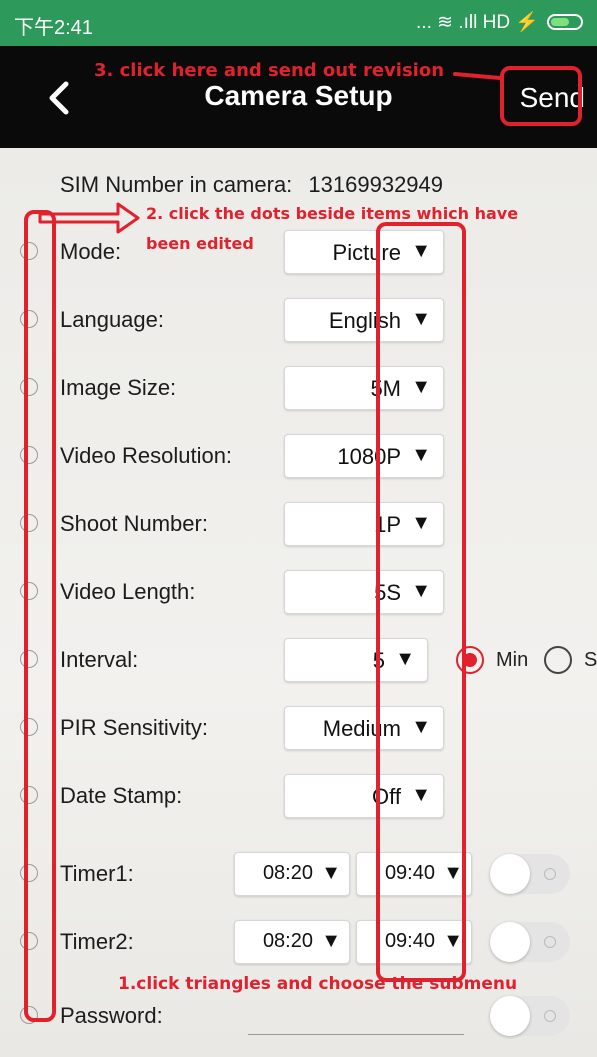  Describe the element at coordinates (298, 456) in the screenshot. I see `setting-row-video-resolution: Video Resolution: 1080P ▼` at that location.